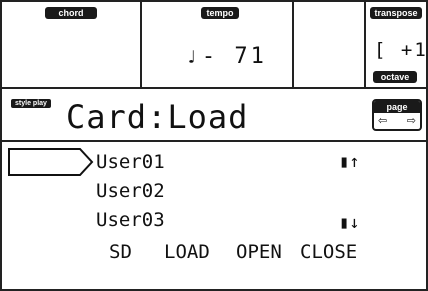  I want to click on page-title: Card:Load, so click(157, 117).